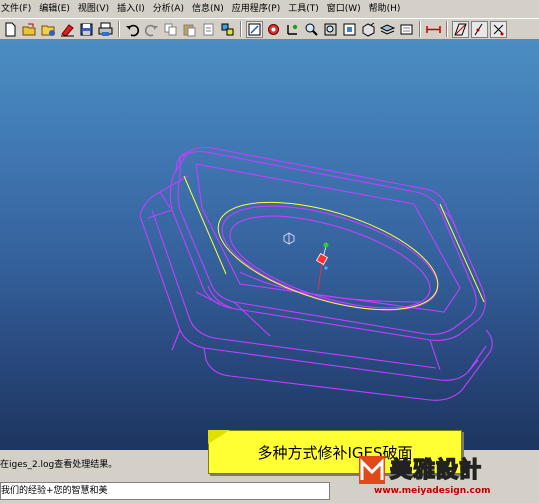  I want to click on menu-help: 帮助(H), so click(385, 9).